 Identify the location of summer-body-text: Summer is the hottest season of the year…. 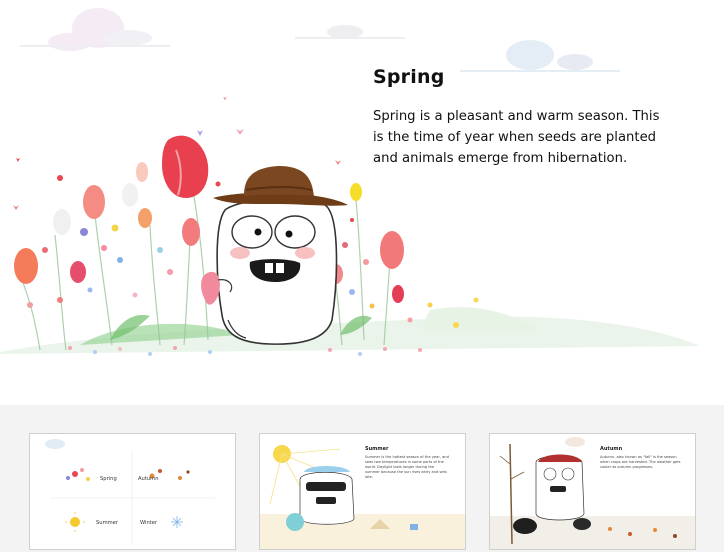
(407, 467).